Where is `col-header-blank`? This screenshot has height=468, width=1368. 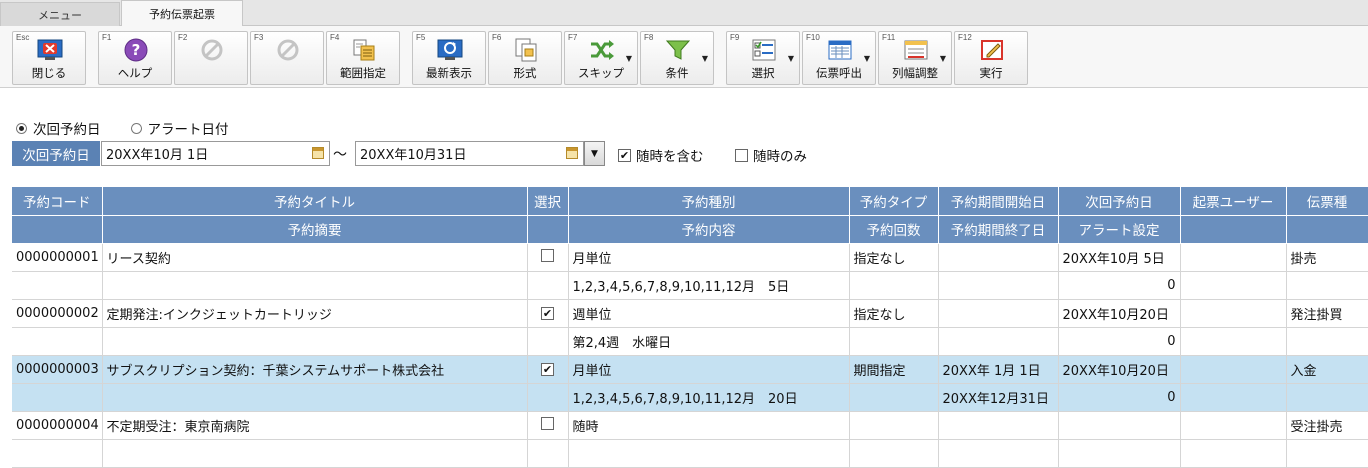 col-header-blank is located at coordinates (548, 229).